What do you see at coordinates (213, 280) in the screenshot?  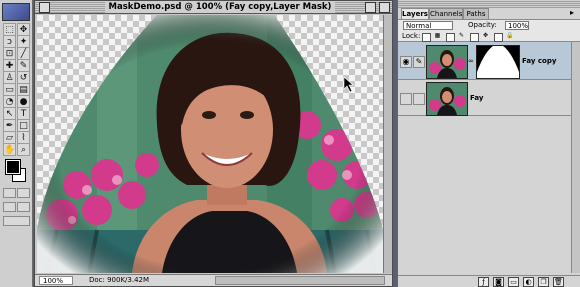 I see `status-bar: 100% Doc: 900K/3.42M` at bounding box center [213, 280].